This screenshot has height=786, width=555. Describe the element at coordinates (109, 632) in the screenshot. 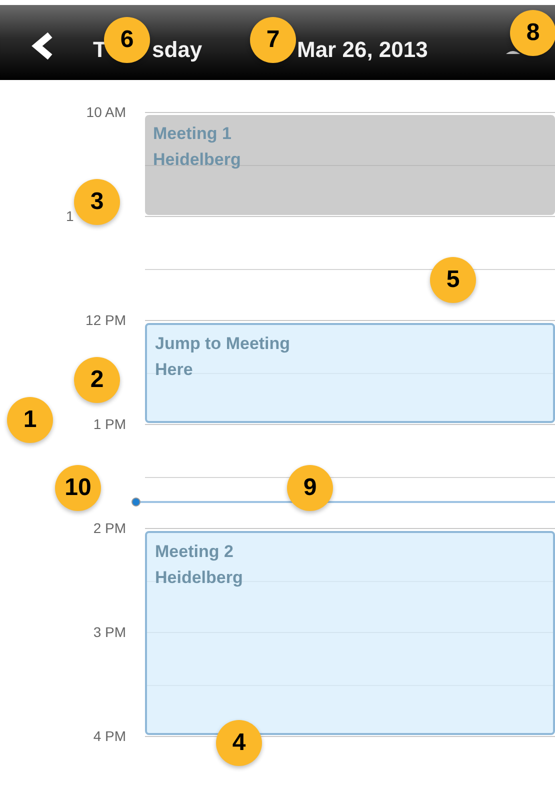

I see `hour-label: 3 PM` at that location.